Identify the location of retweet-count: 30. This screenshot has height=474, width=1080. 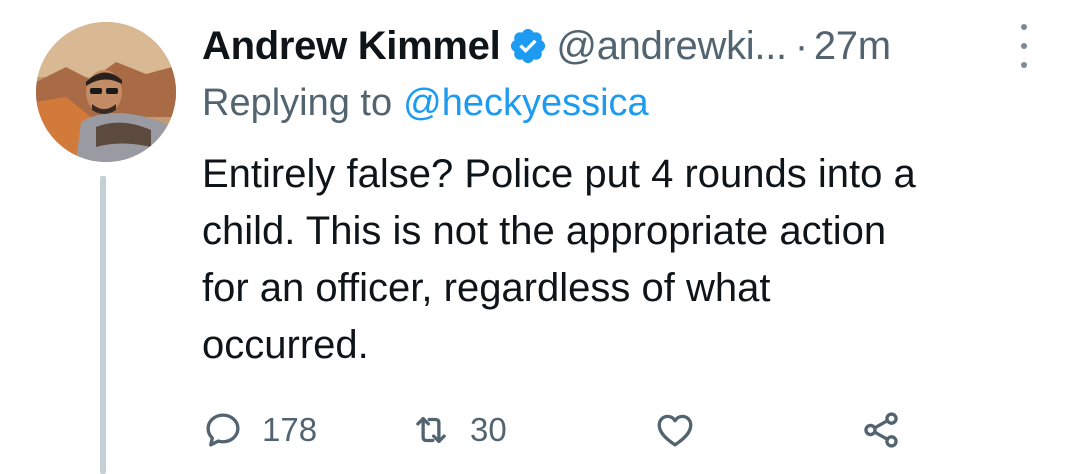
(488, 429).